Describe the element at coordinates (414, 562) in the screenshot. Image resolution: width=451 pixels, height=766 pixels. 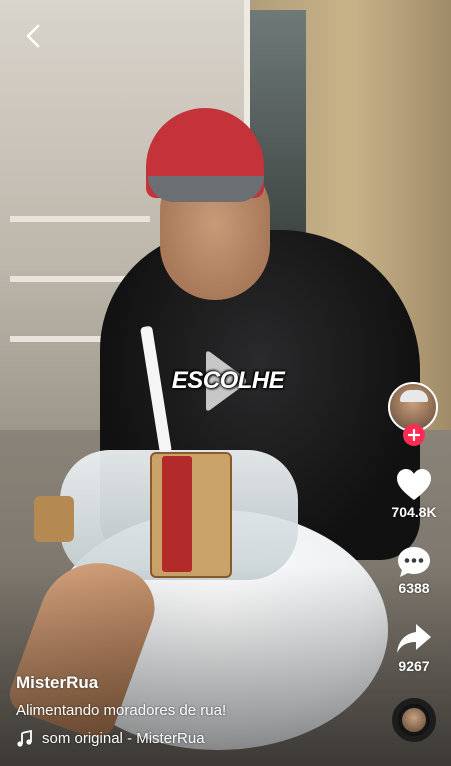
I see `comment-icon` at that location.